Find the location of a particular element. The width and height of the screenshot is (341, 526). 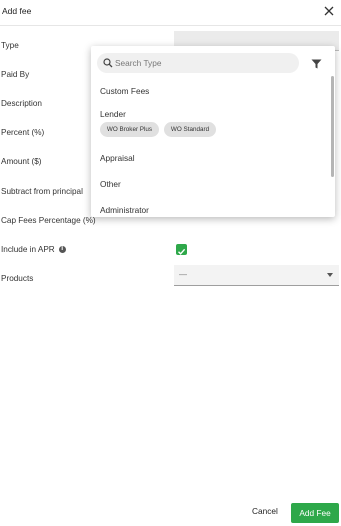

checkmark-icon is located at coordinates (182, 251).